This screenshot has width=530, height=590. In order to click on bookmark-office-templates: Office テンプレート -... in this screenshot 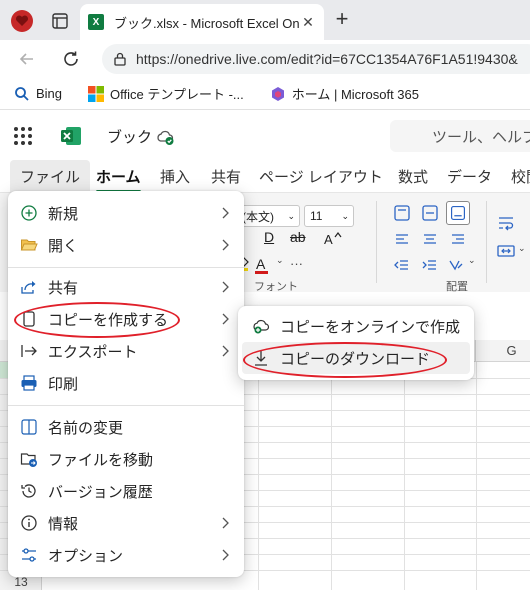, I will do `click(166, 93)`.